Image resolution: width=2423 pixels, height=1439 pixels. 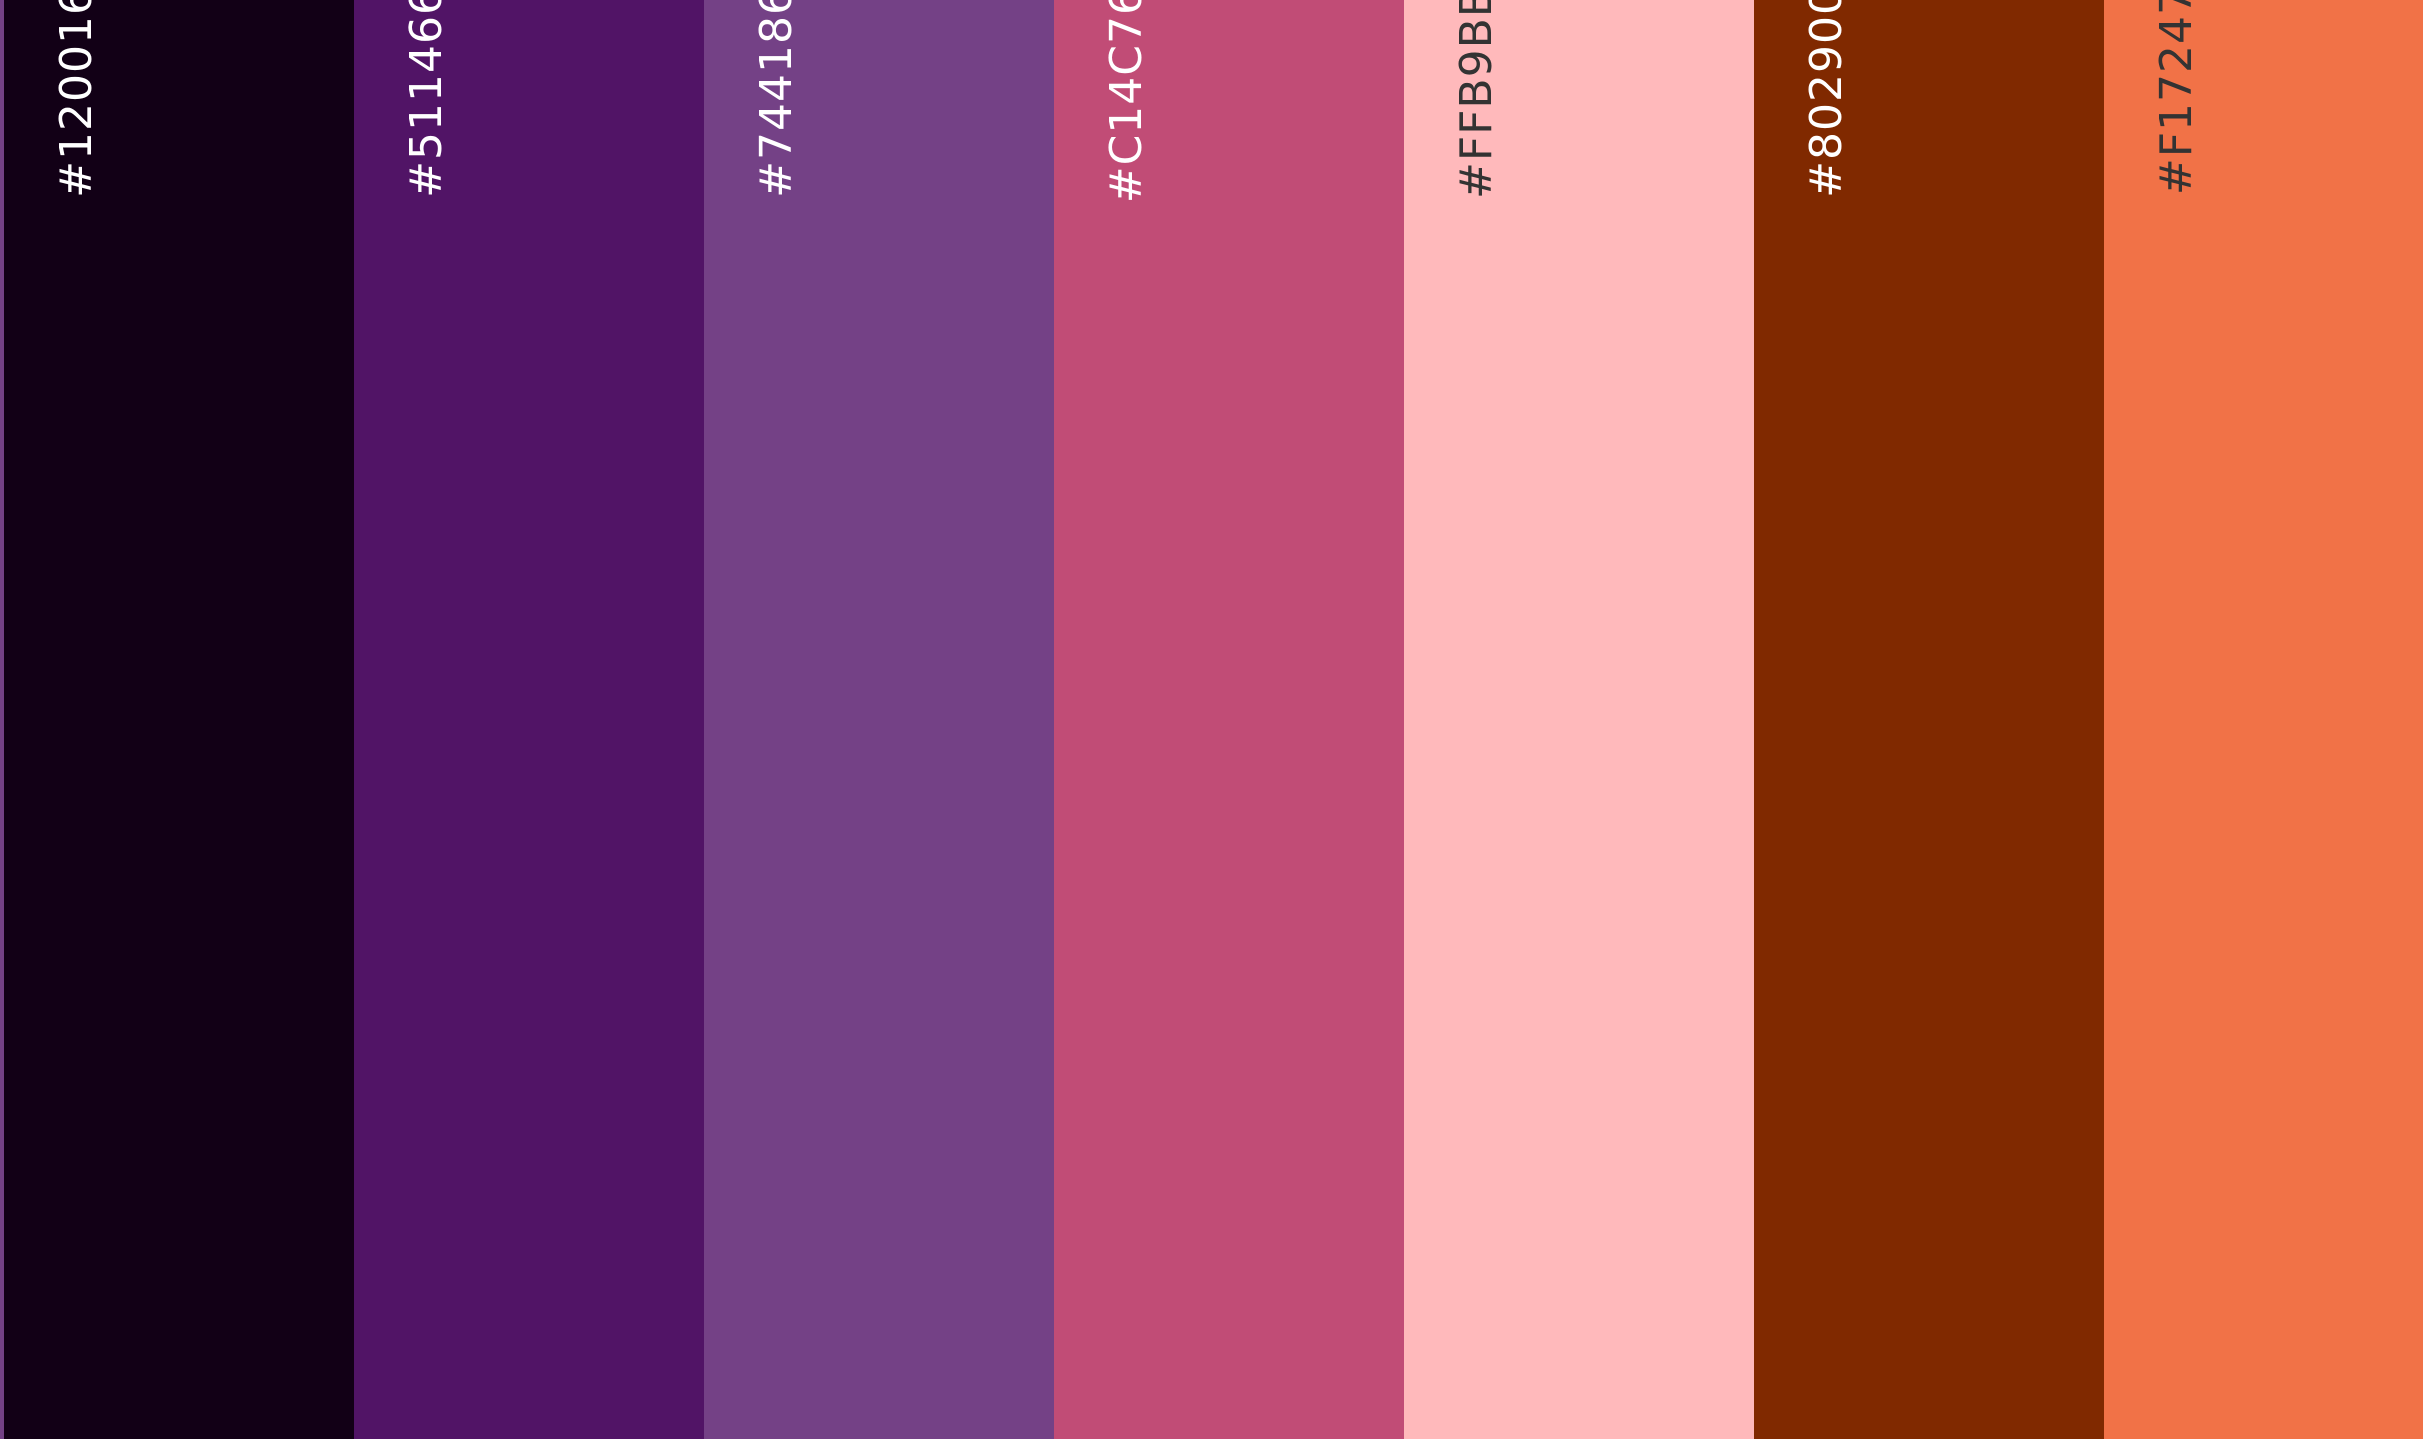 What do you see at coordinates (776, 99) in the screenshot?
I see `hex-code-label: #744186` at bounding box center [776, 99].